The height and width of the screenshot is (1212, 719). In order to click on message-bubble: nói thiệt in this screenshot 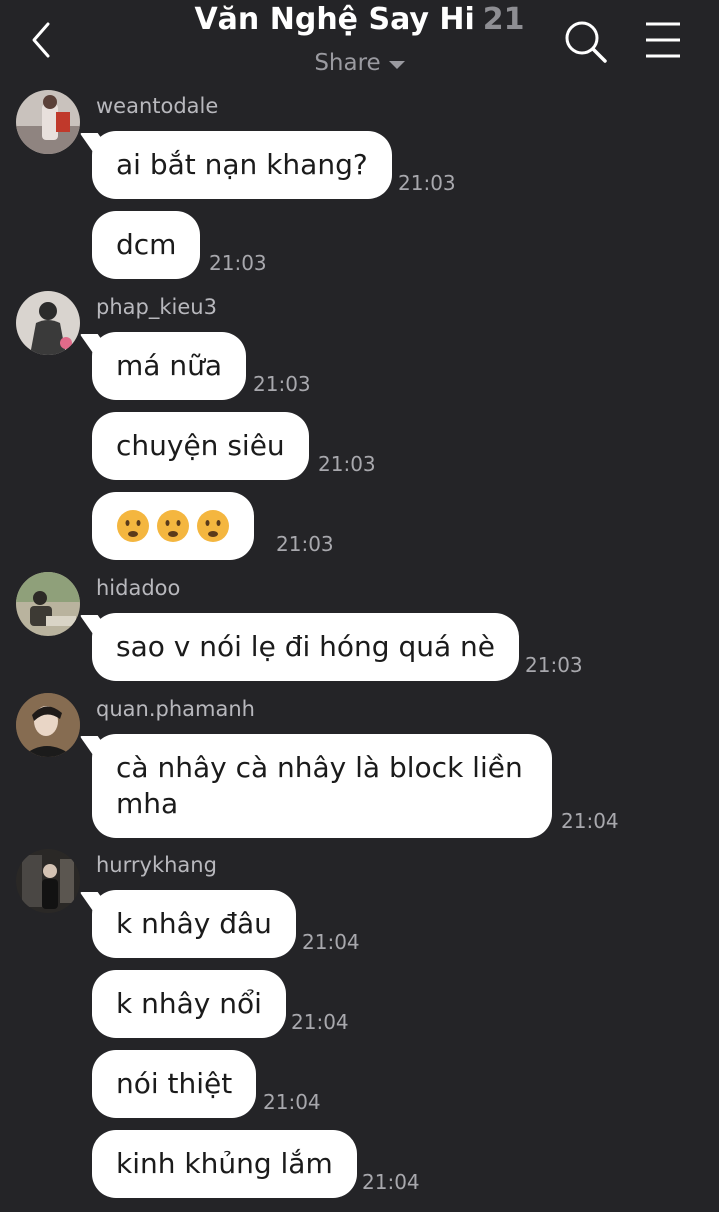, I will do `click(174, 1084)`.